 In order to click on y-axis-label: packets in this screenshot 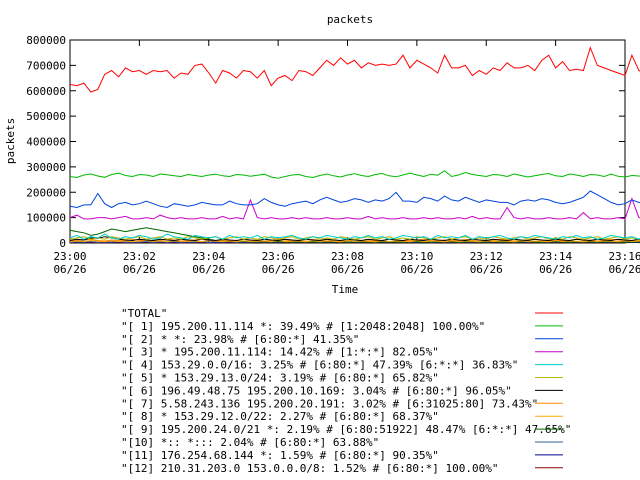, I will do `click(10, 141)`.